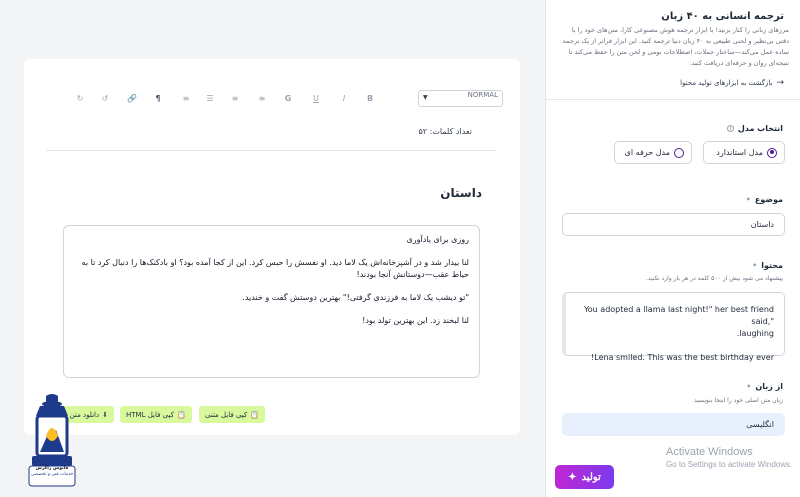 This screenshot has width=800, height=497. I want to click on tool-title: ترجمه انسانی به ۴۰ زبان, so click(722, 16).